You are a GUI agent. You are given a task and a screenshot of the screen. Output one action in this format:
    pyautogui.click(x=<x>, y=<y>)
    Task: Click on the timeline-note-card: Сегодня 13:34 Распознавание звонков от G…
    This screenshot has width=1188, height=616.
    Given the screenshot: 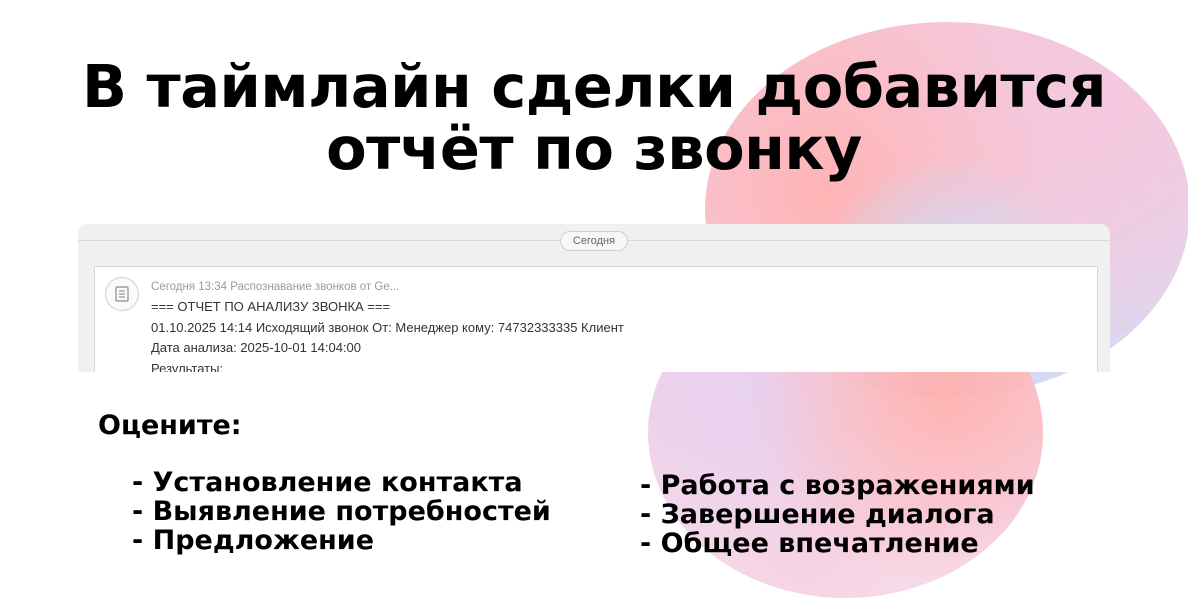 What is the action you would take?
    pyautogui.click(x=596, y=319)
    